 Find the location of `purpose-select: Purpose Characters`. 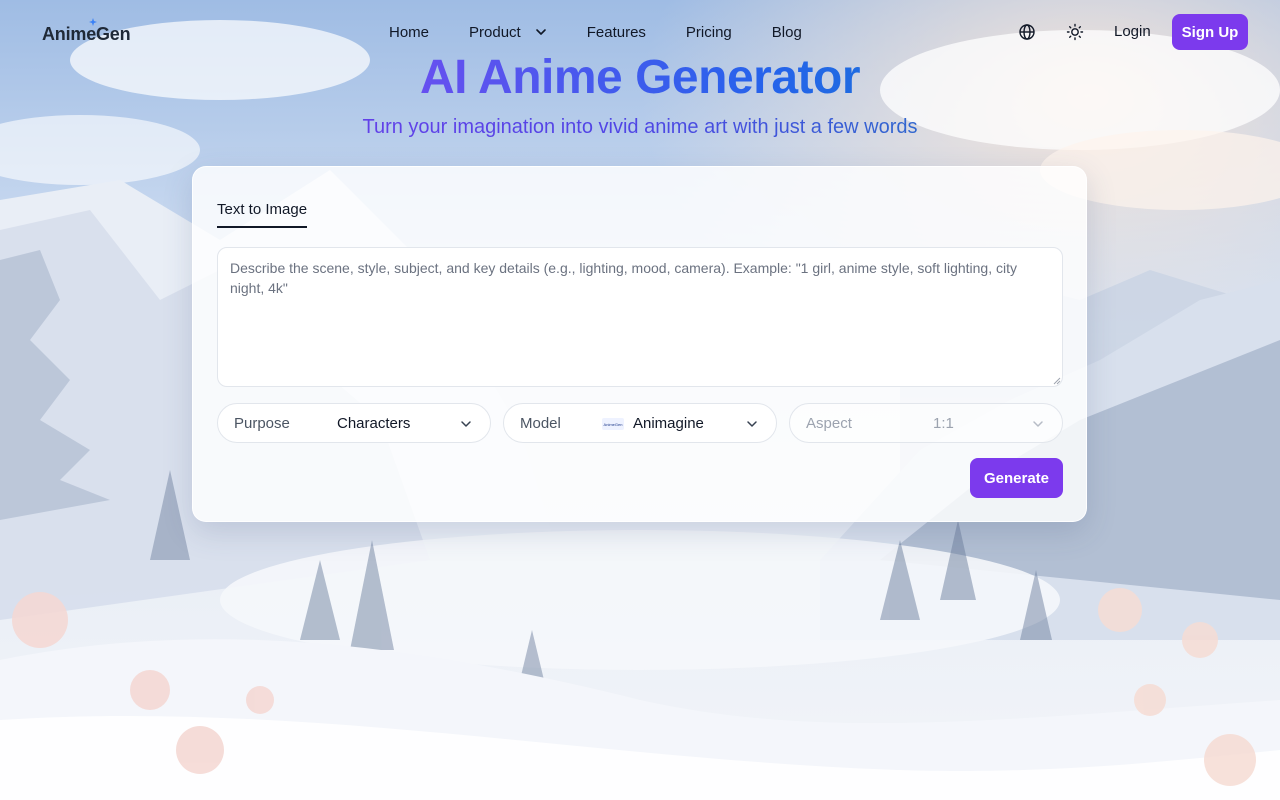

purpose-select: Purpose Characters is located at coordinates (354, 423).